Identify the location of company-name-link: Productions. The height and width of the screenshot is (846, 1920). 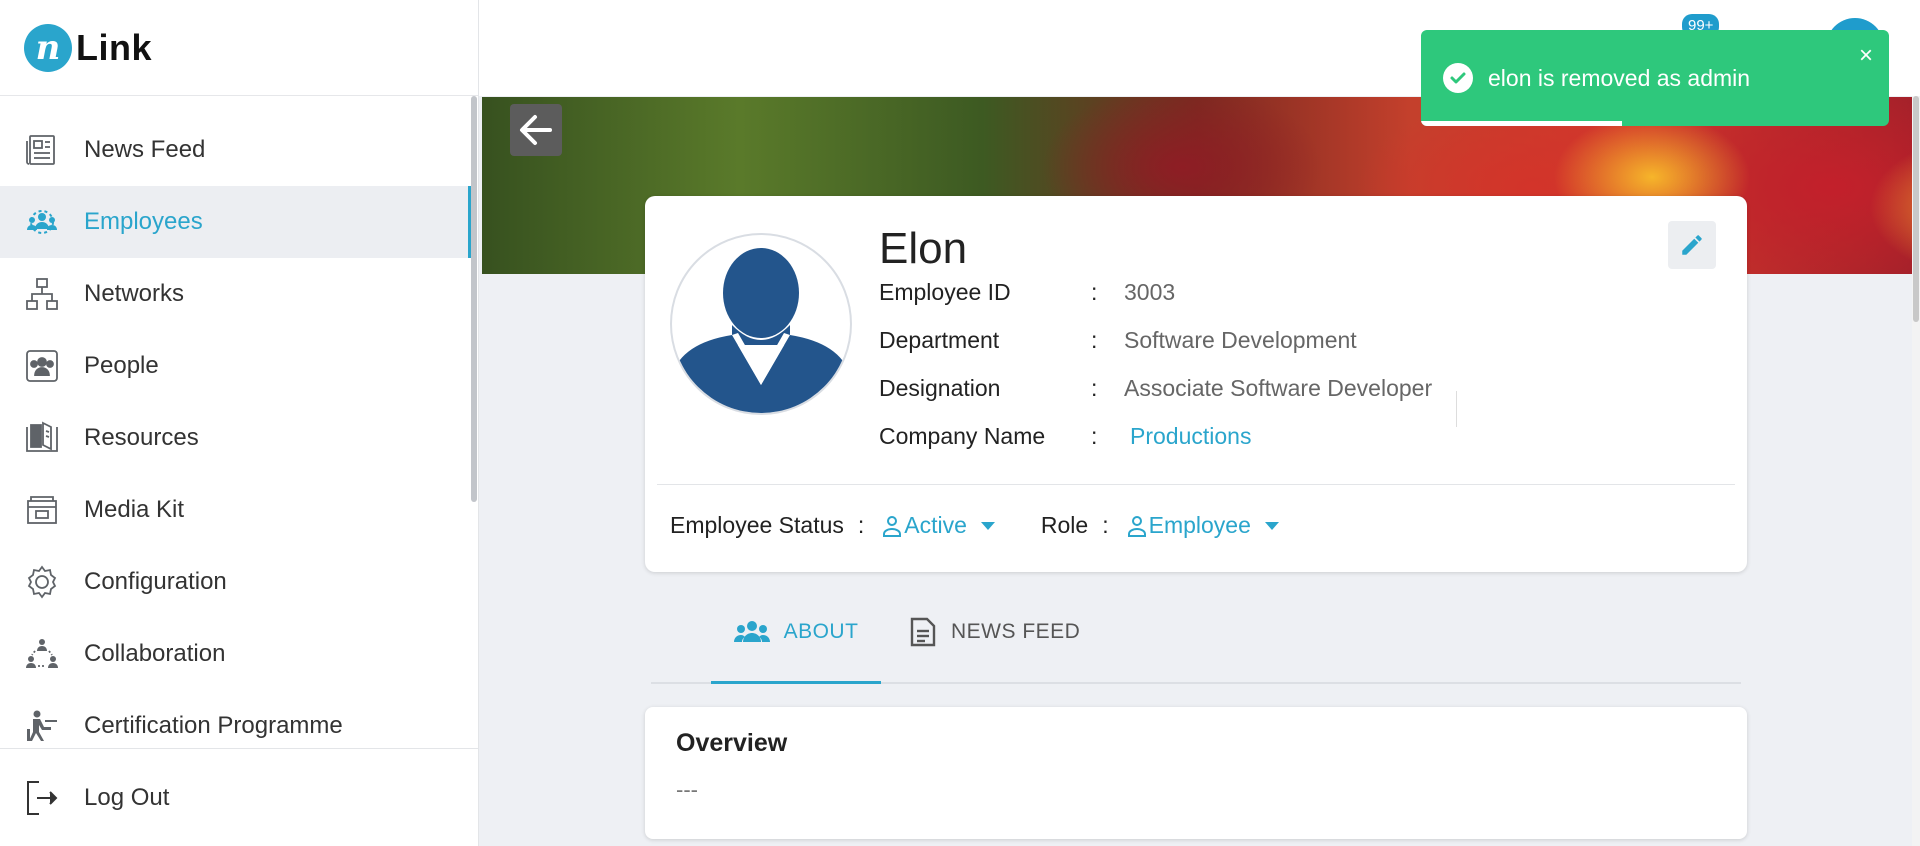
(1190, 436).